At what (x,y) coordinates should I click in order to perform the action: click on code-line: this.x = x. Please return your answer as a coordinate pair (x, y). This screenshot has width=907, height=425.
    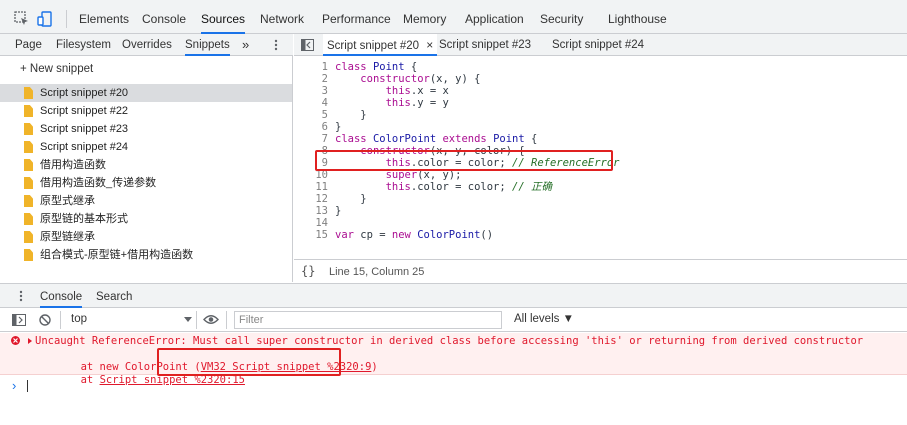
    Looking at the image, I should click on (417, 91).